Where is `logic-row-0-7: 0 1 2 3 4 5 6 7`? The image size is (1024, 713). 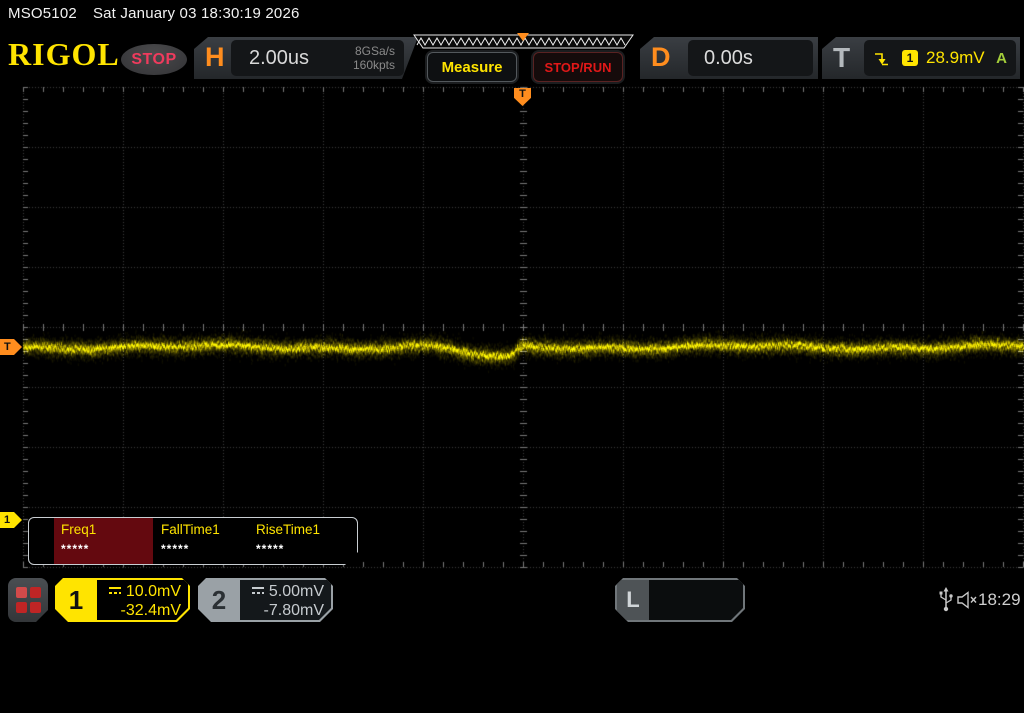 logic-row-0-7: 0 1 2 3 4 5 6 7 is located at coordinates (700, 625).